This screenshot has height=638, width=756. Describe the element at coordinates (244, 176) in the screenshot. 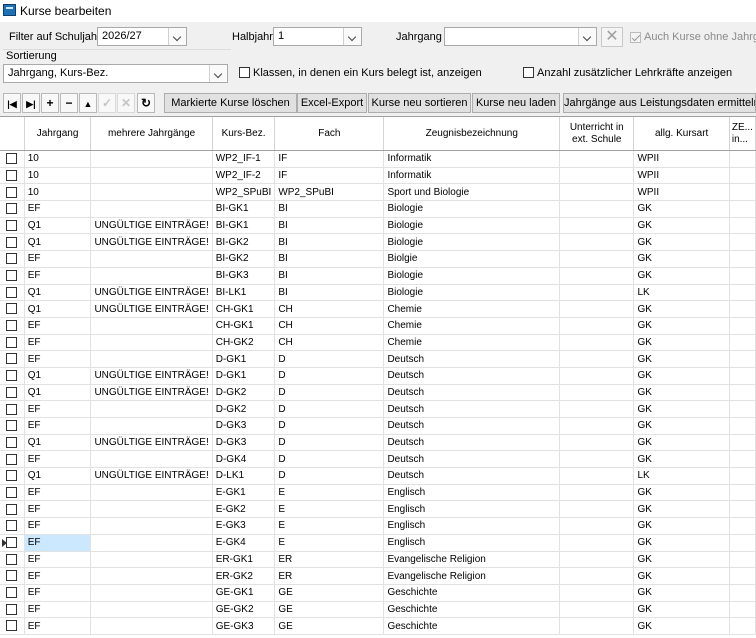

I see `cell-kurs-bez: WP2_IF-2` at that location.